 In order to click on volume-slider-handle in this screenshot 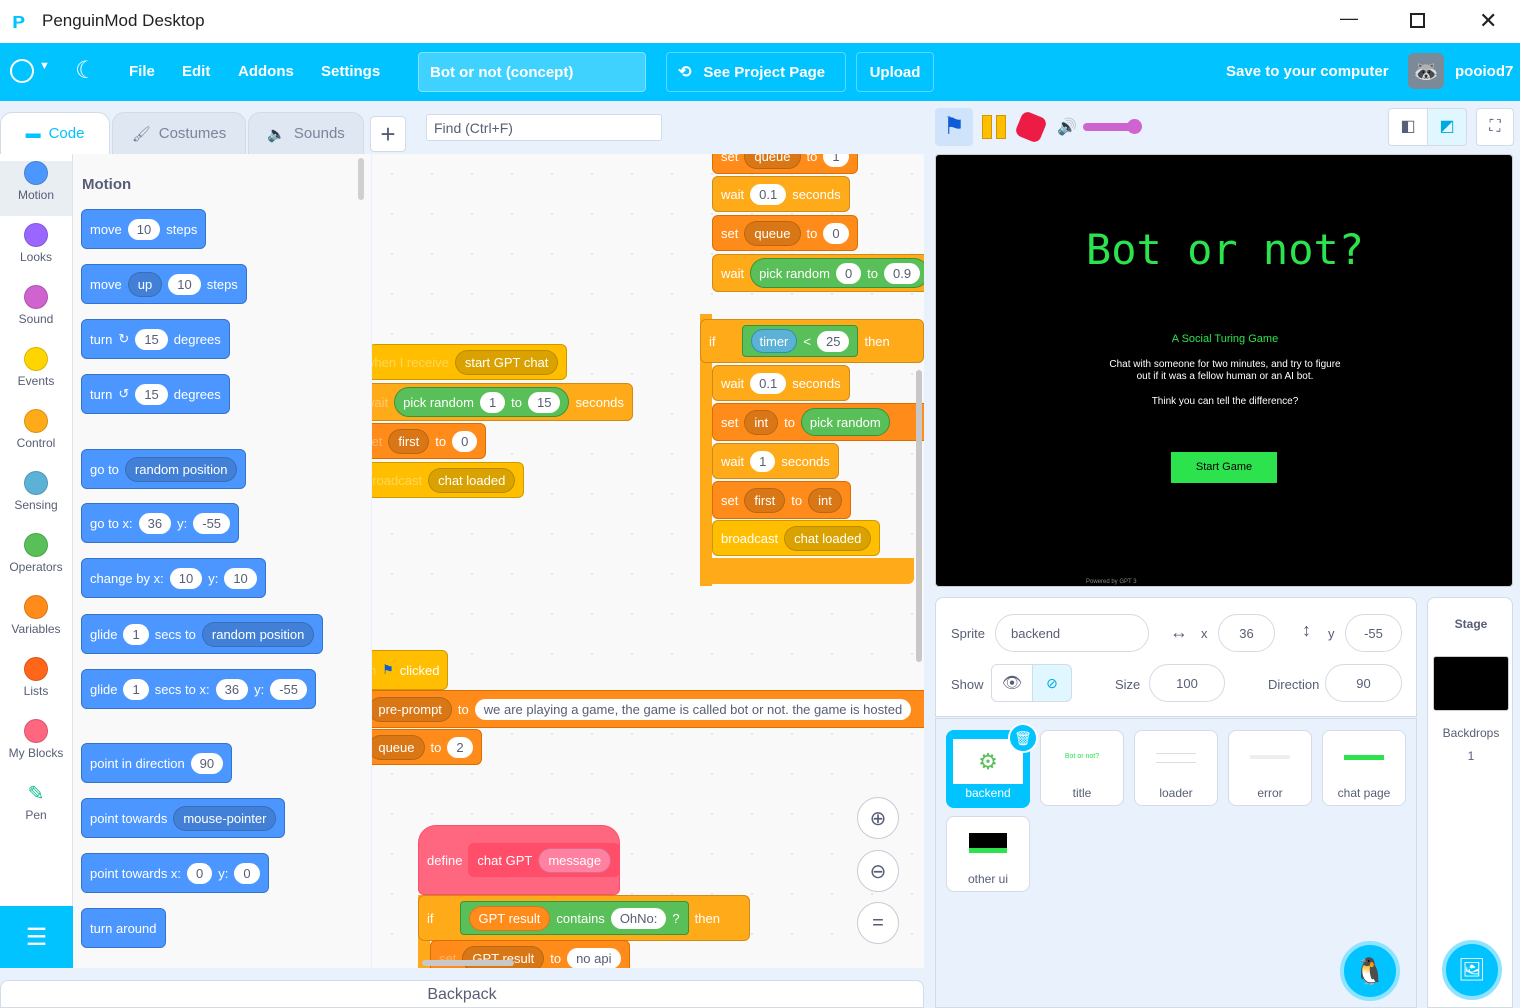, I will do `click(1134, 126)`.